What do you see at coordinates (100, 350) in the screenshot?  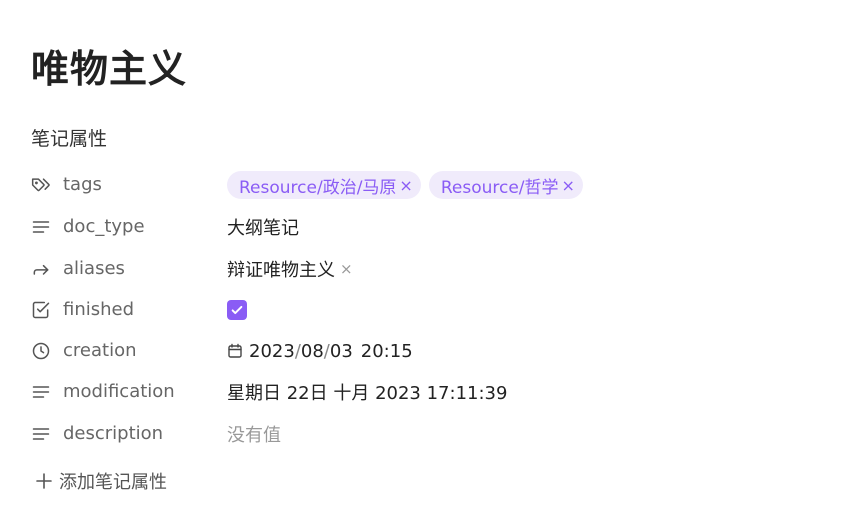 I see `property-label: creation` at bounding box center [100, 350].